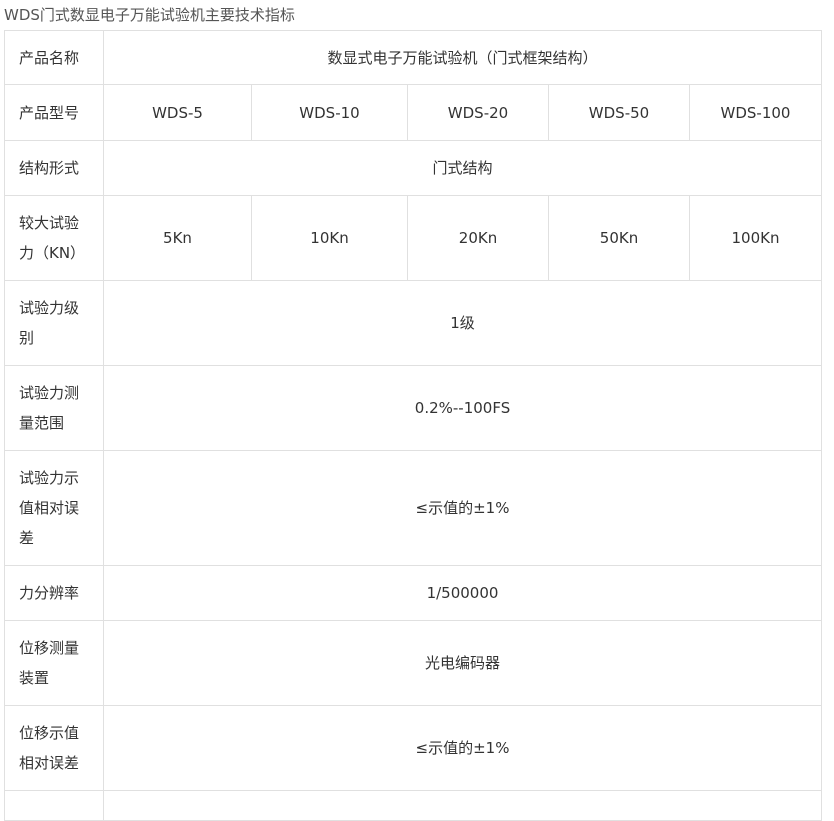 The image size is (834, 821). I want to click on table-row-displacement-device: 位移测量装置 光电编码器, so click(413, 663).